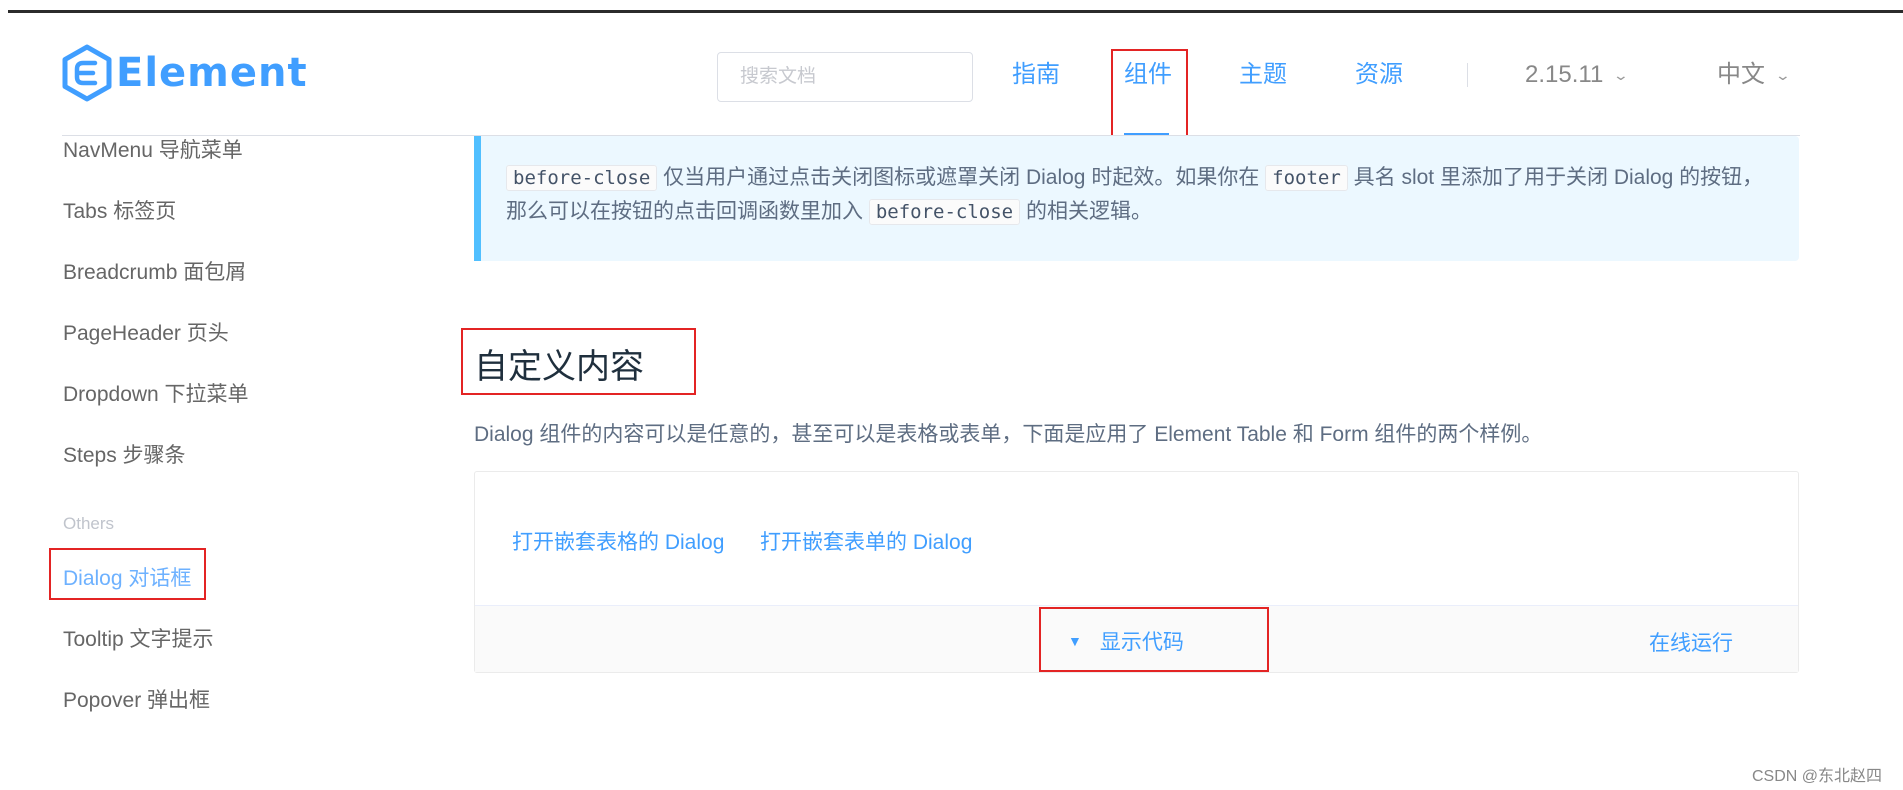  Describe the element at coordinates (89, 523) in the screenshot. I see `sidebar-group-title: Others` at that location.